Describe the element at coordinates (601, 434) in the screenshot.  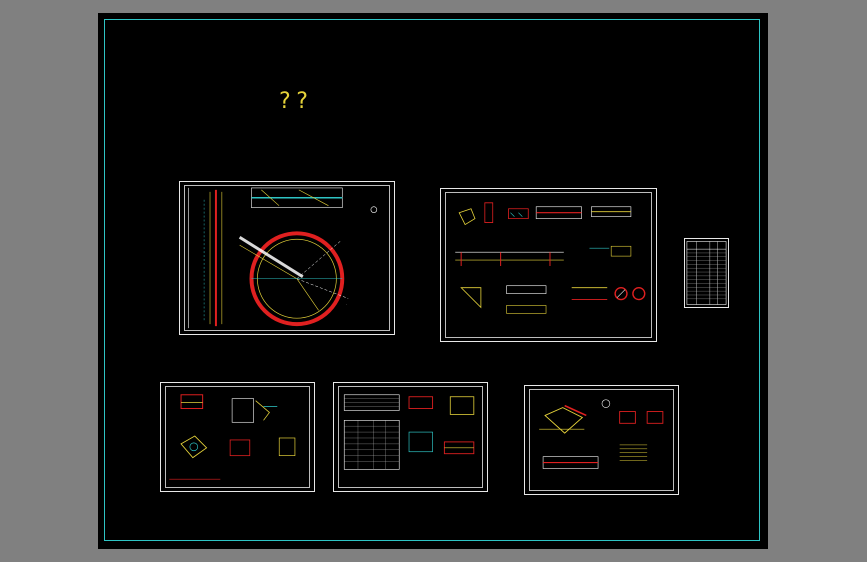
I see `nodes-b-drawing` at that location.